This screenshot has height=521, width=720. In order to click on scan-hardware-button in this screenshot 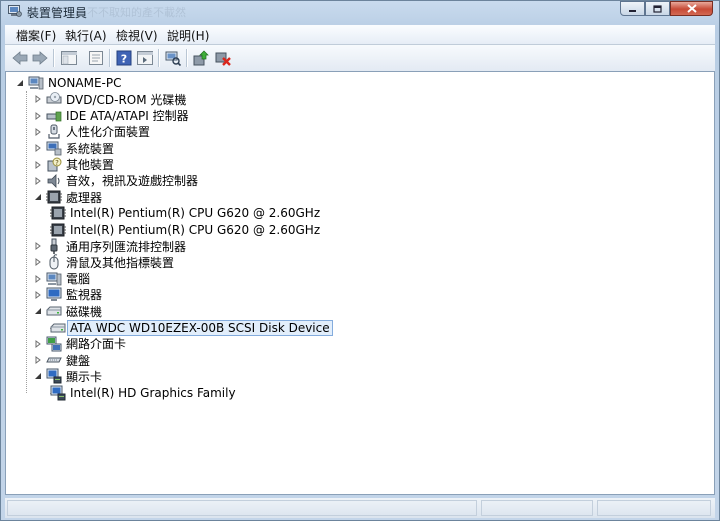, I will do `click(173, 58)`.